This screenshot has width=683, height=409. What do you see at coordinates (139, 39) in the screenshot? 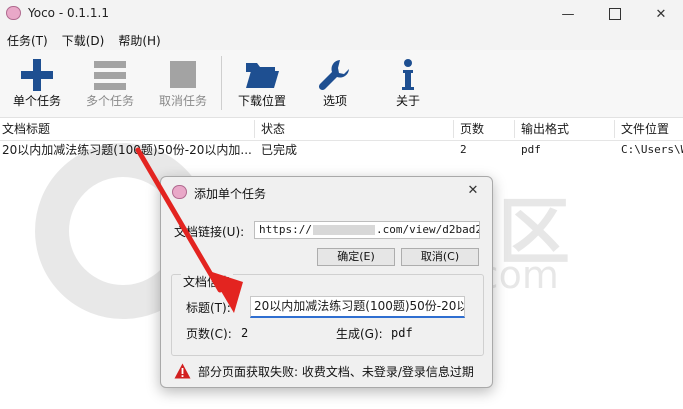
I see `menu-help: 帮助(H)` at bounding box center [139, 39].